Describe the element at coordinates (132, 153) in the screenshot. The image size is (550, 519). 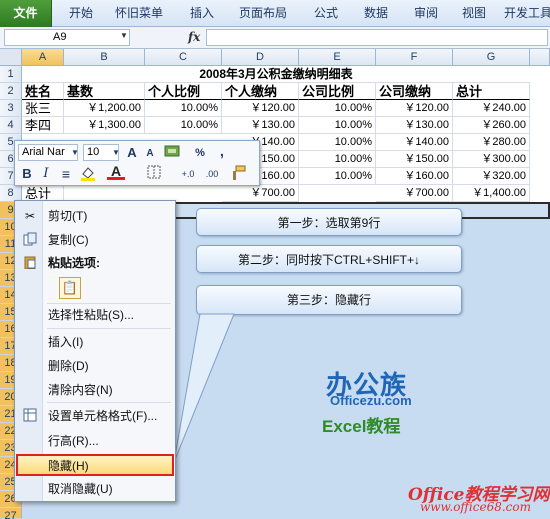
I see `grow-font-icon: A` at that location.